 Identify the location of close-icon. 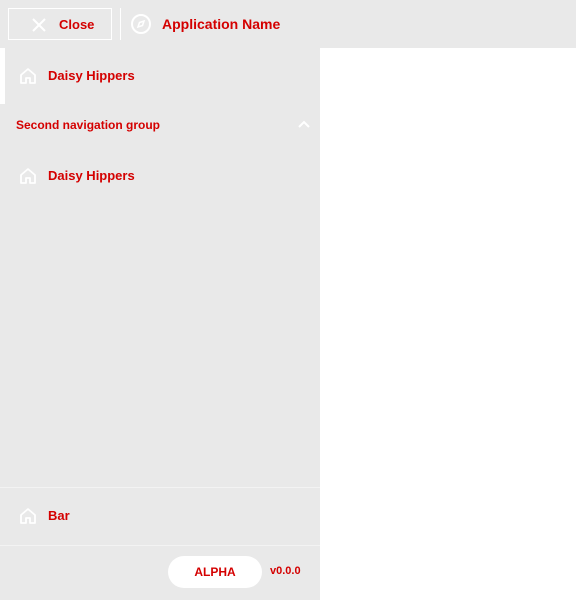
(39, 25).